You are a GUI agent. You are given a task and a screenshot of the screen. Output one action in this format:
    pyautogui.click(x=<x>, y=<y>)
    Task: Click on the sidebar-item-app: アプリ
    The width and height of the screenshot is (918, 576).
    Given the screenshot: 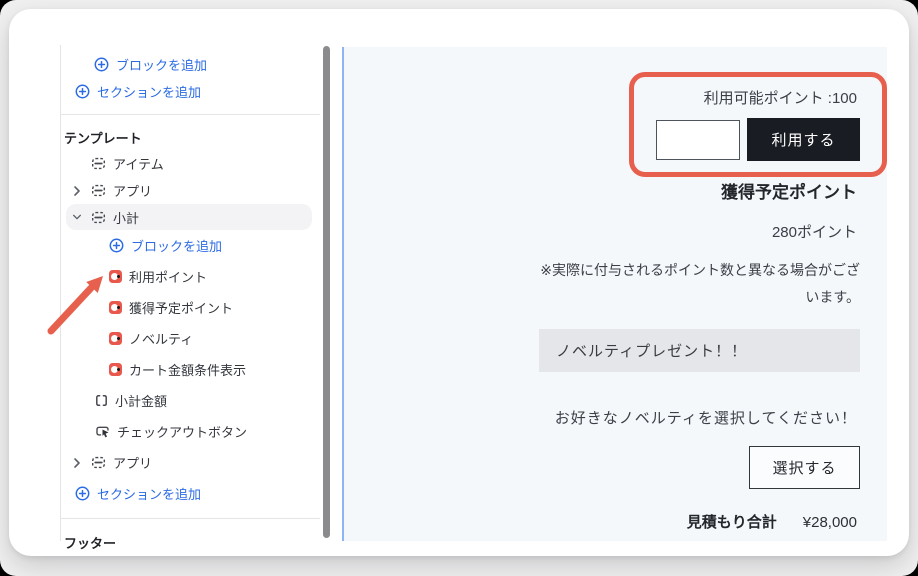 What is the action you would take?
    pyautogui.click(x=190, y=190)
    